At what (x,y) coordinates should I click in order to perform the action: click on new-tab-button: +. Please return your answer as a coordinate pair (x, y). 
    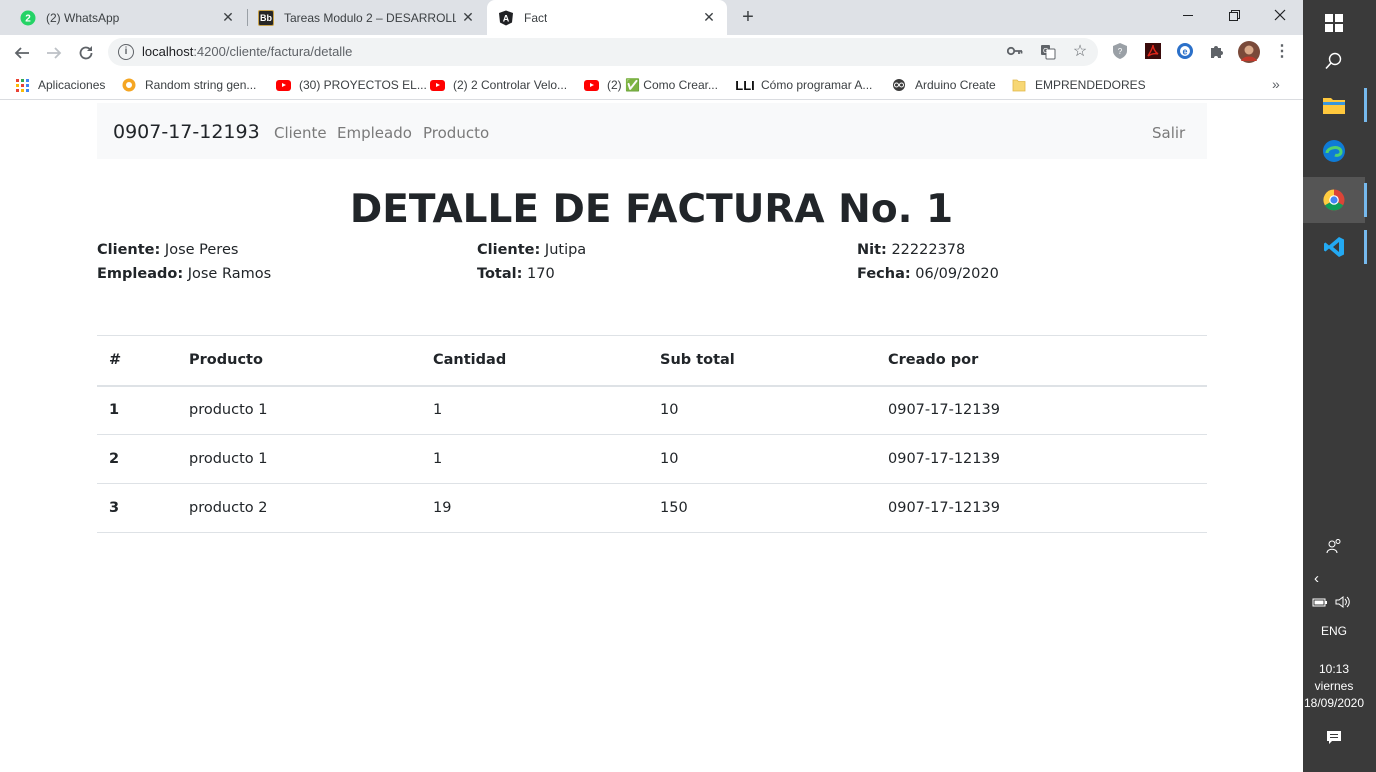
    Looking at the image, I should click on (748, 18).